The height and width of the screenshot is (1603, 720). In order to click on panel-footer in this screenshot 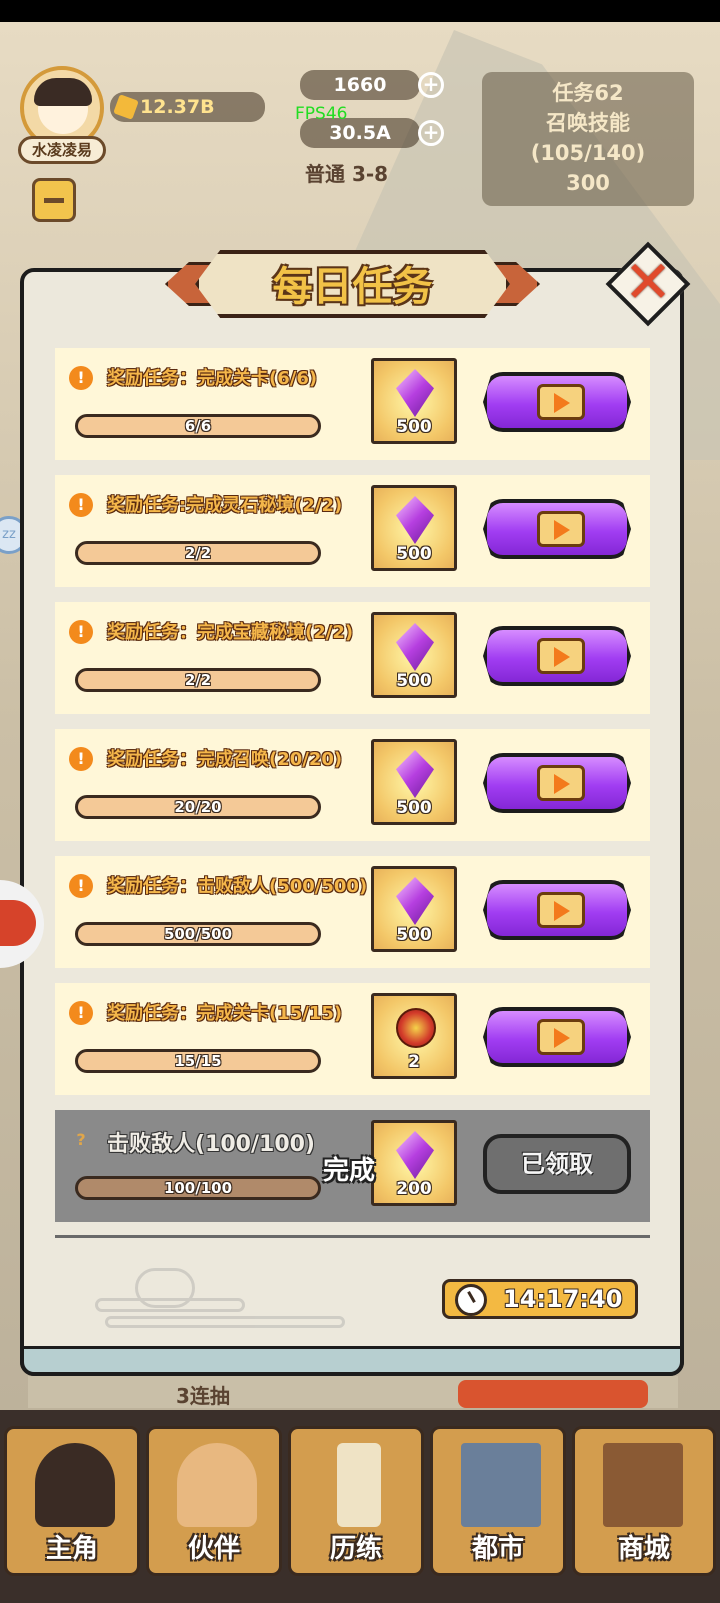, I will do `click(352, 1361)`.